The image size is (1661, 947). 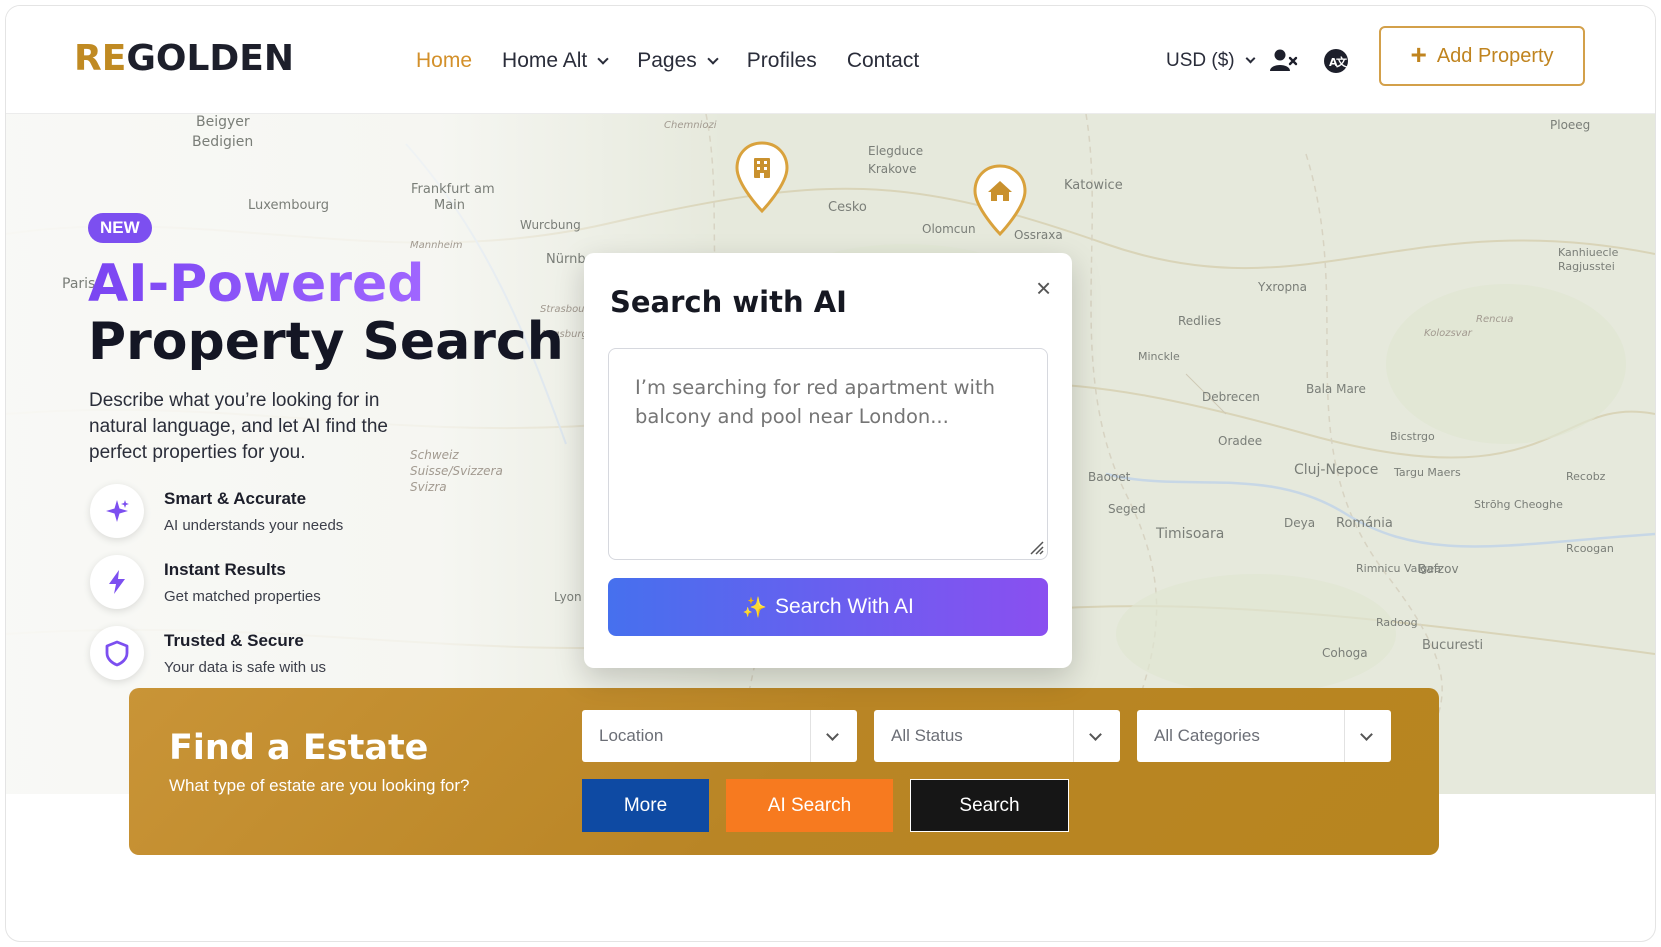 I want to click on hero-title: Property Search, so click(x=326, y=342).